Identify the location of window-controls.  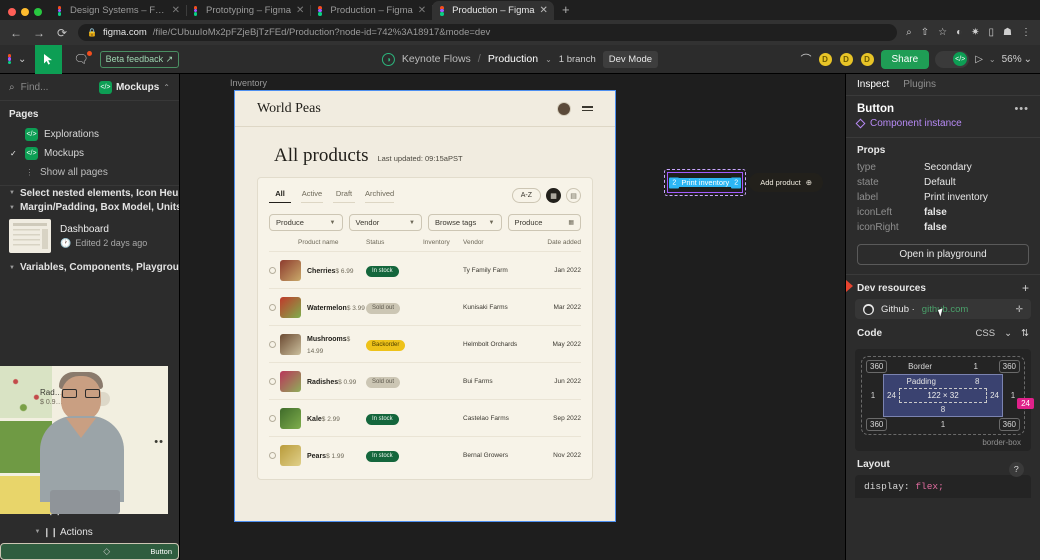
(28, 14).